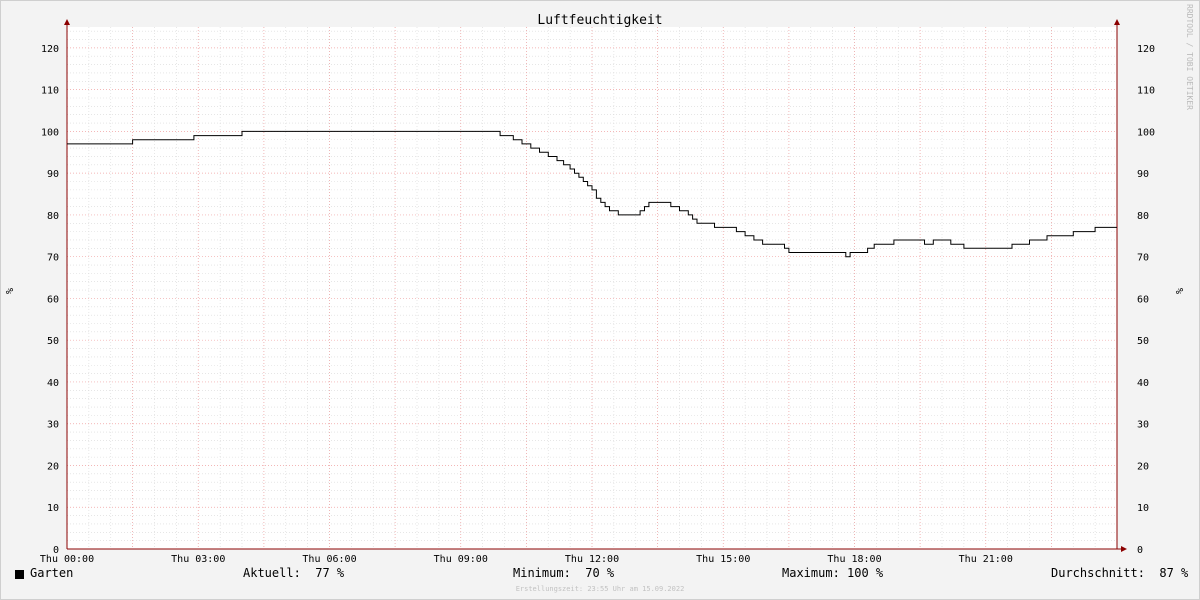  What do you see at coordinates (329, 559) in the screenshot?
I see `x-tick-label: Thu 06:00` at bounding box center [329, 559].